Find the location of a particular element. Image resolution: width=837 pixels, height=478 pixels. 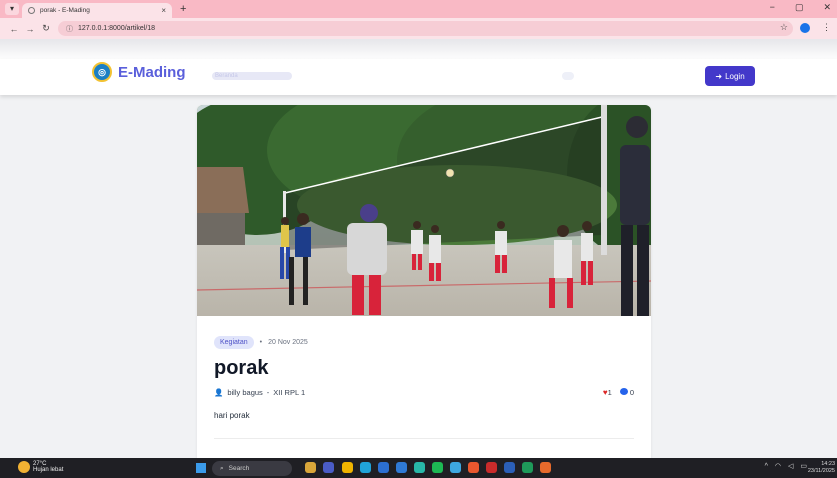

app-red-icon is located at coordinates (491, 467).